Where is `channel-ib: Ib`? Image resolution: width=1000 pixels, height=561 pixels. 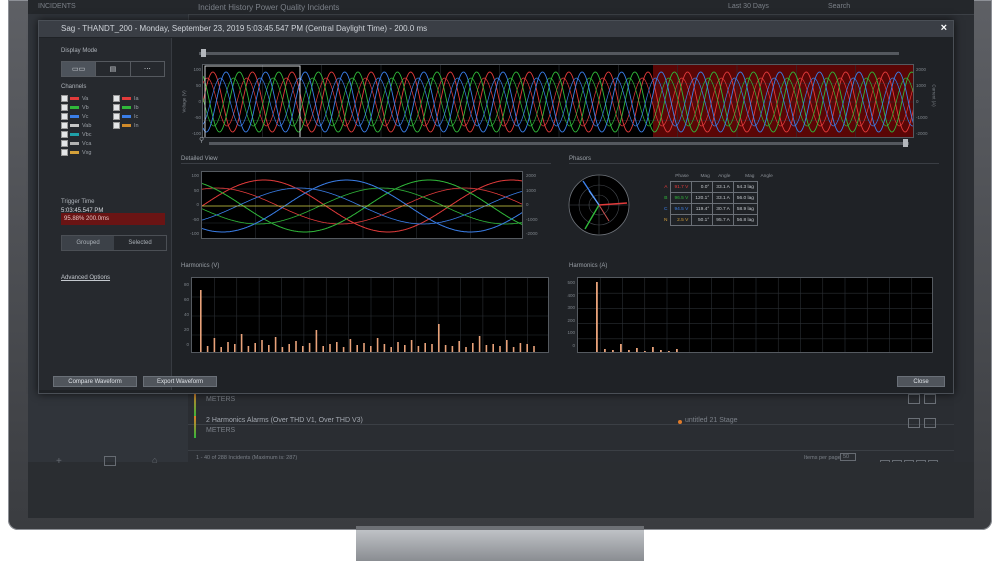 channel-ib: Ib is located at coordinates (138, 108).